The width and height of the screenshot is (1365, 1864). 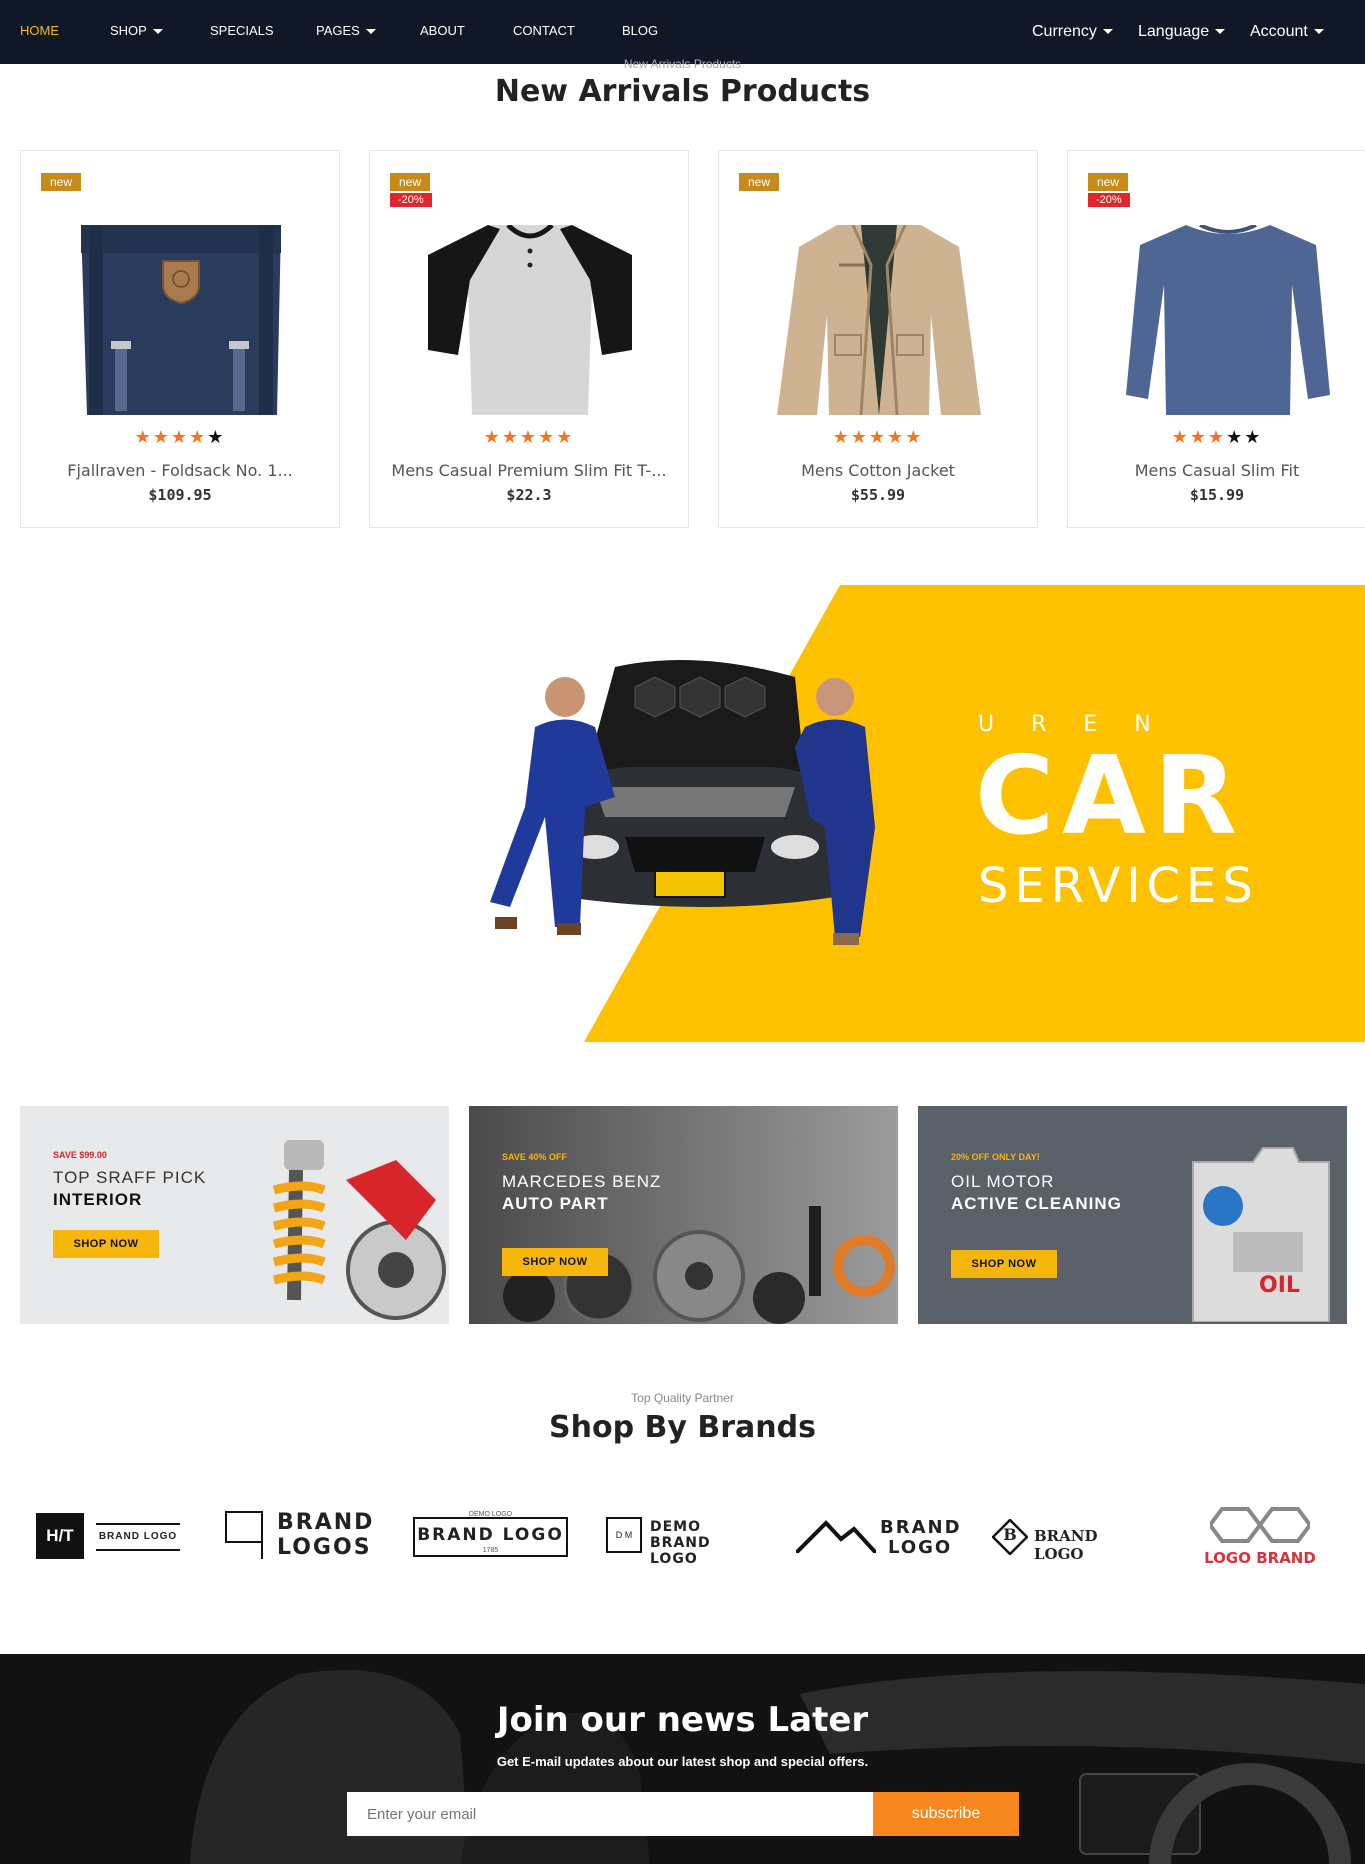 I want to click on product-image-longsleeve, so click(x=1228, y=320).